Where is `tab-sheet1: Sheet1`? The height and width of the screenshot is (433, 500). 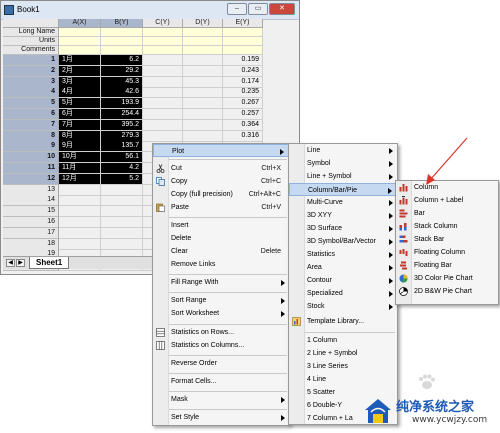
tab-sheet1: Sheet1 is located at coordinates (49, 263).